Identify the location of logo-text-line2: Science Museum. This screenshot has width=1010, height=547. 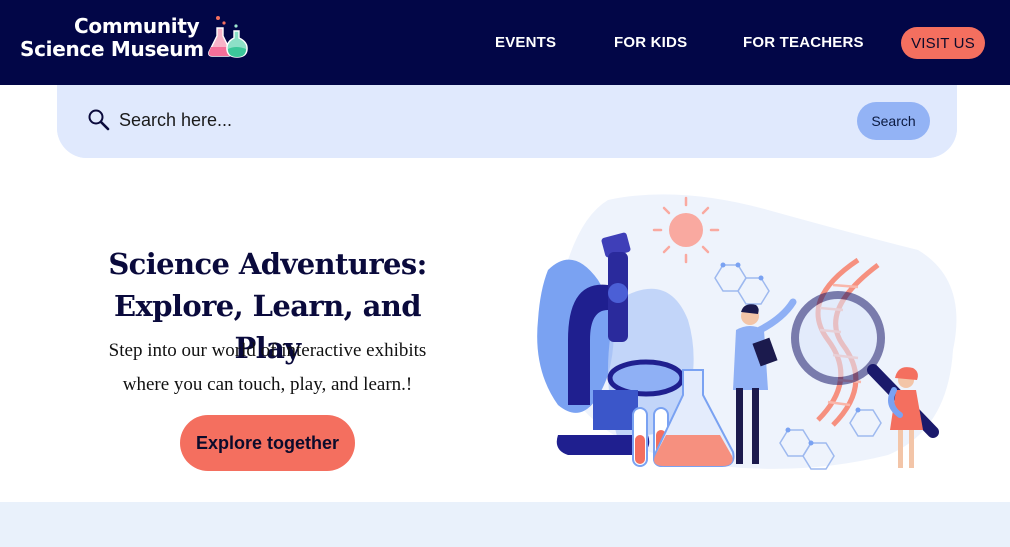
(112, 49).